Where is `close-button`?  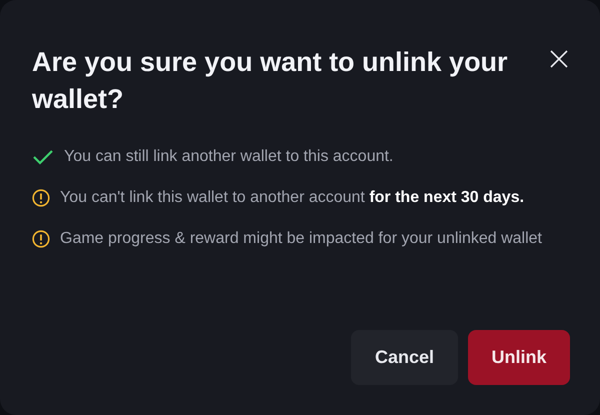 close-button is located at coordinates (559, 59).